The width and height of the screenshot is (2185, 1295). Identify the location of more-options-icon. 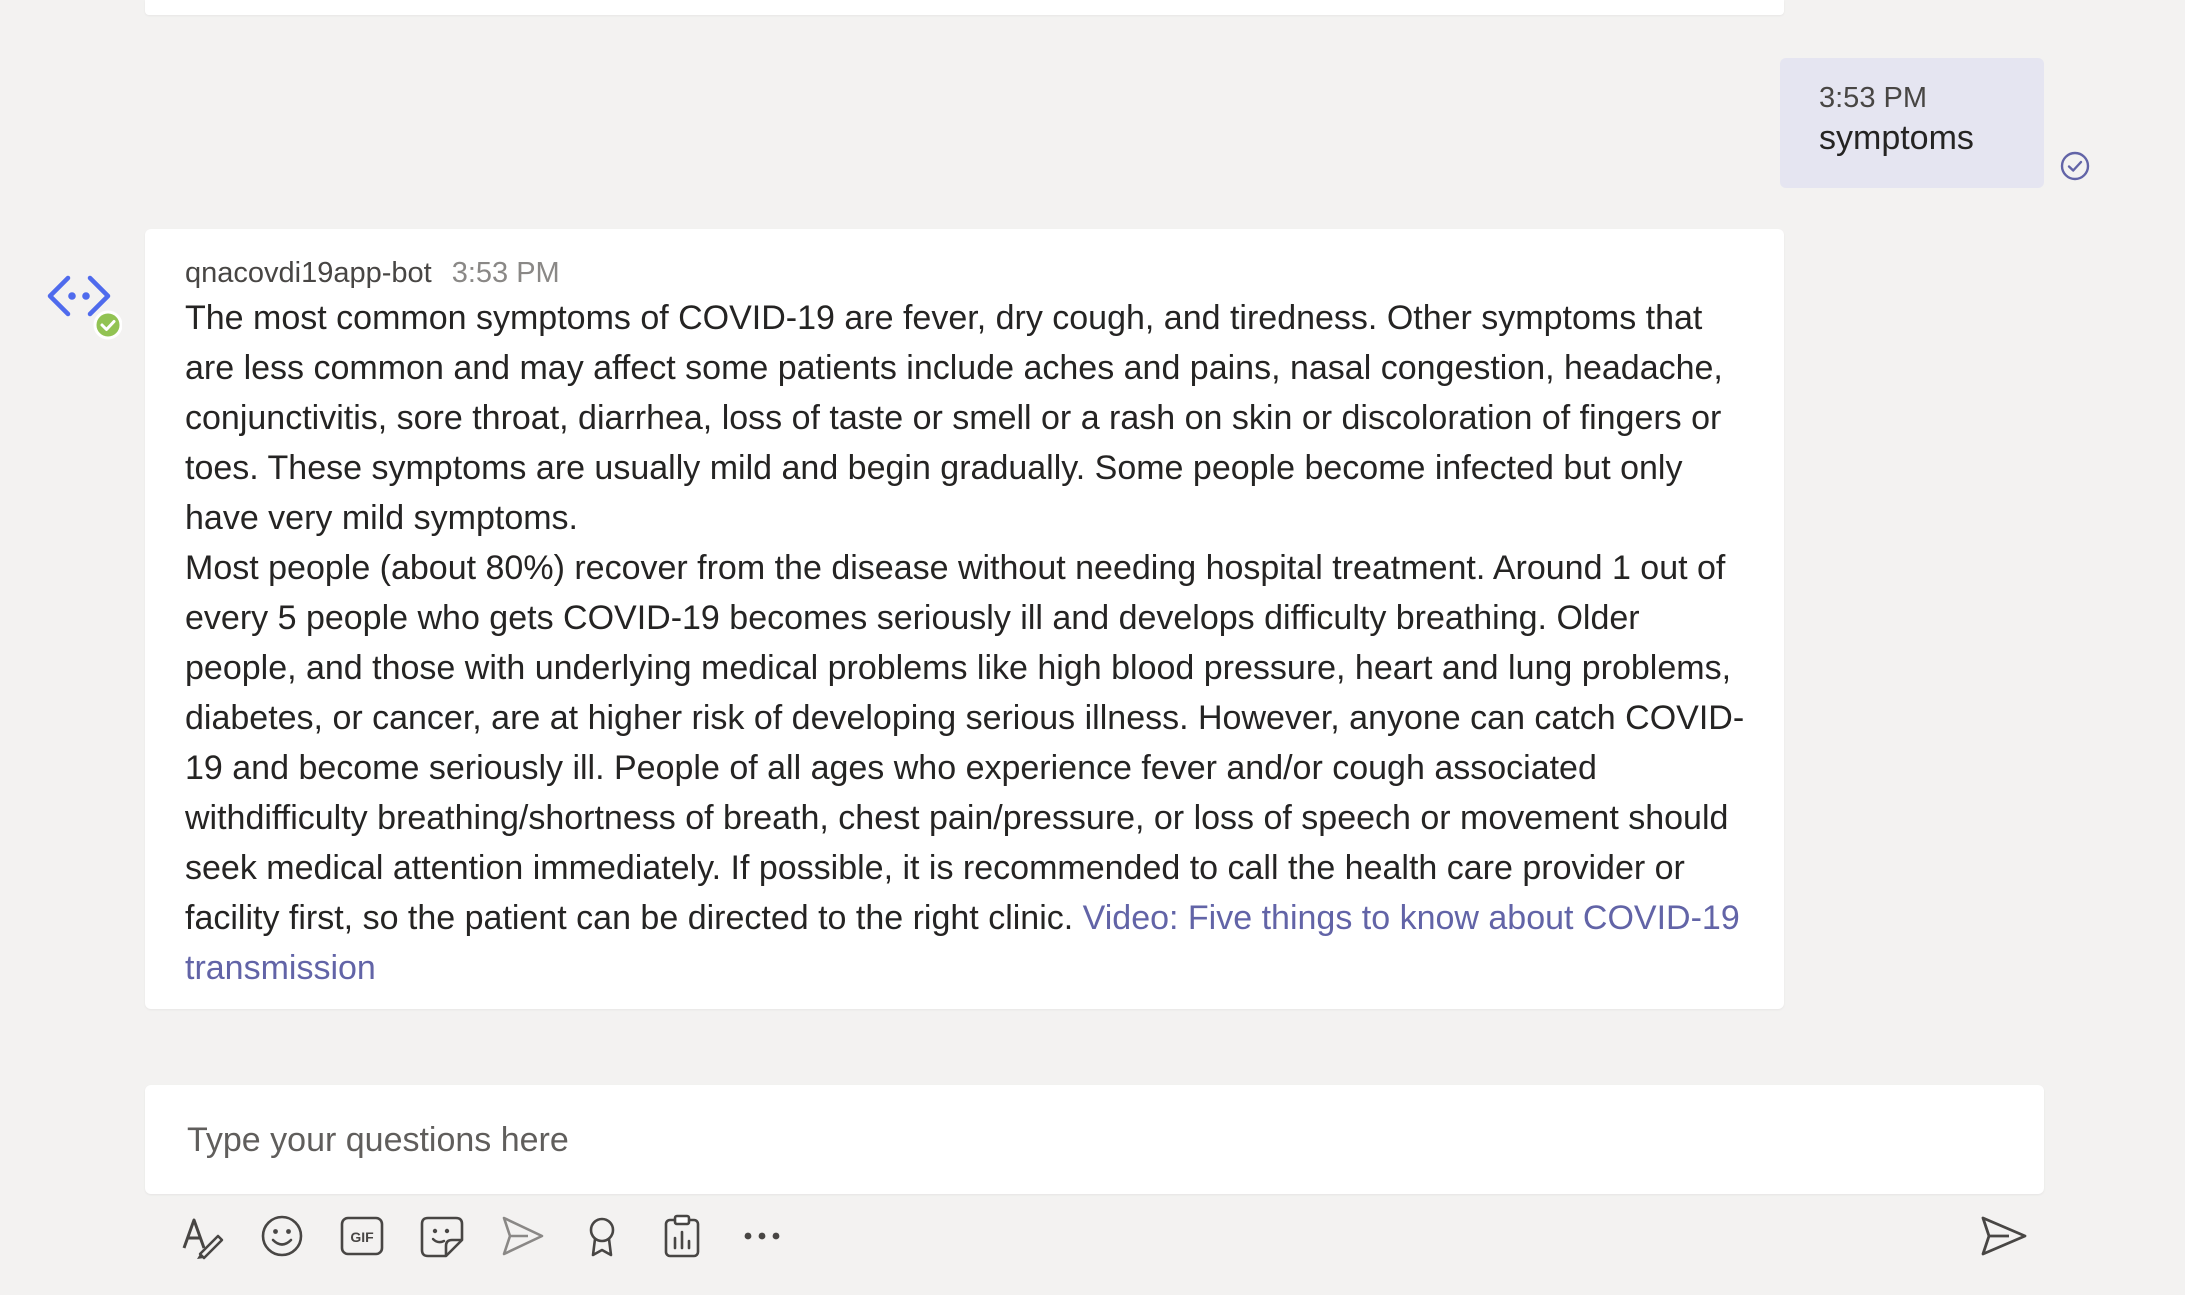
(762, 1236).